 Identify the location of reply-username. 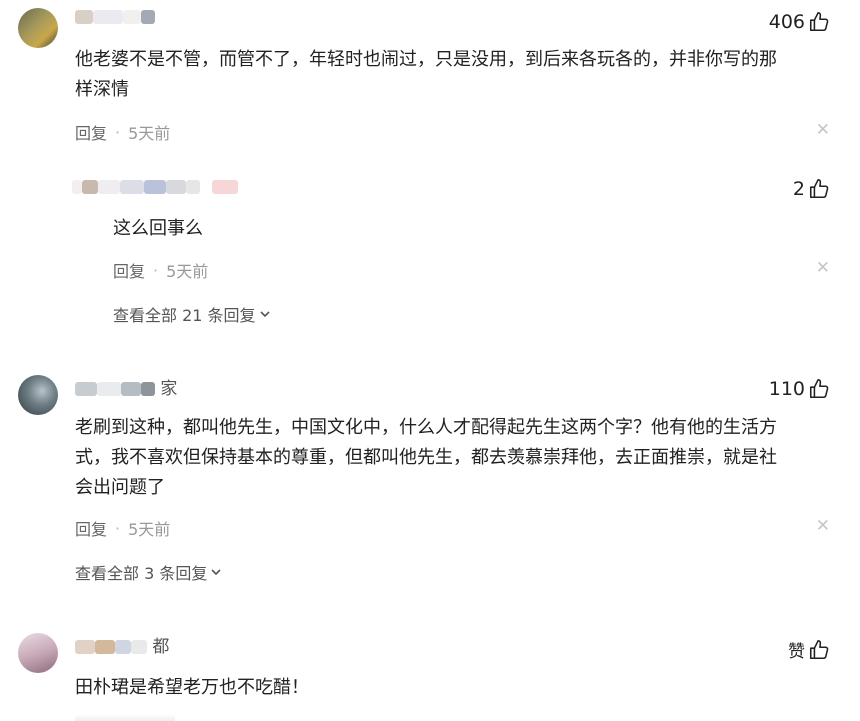
(155, 187).